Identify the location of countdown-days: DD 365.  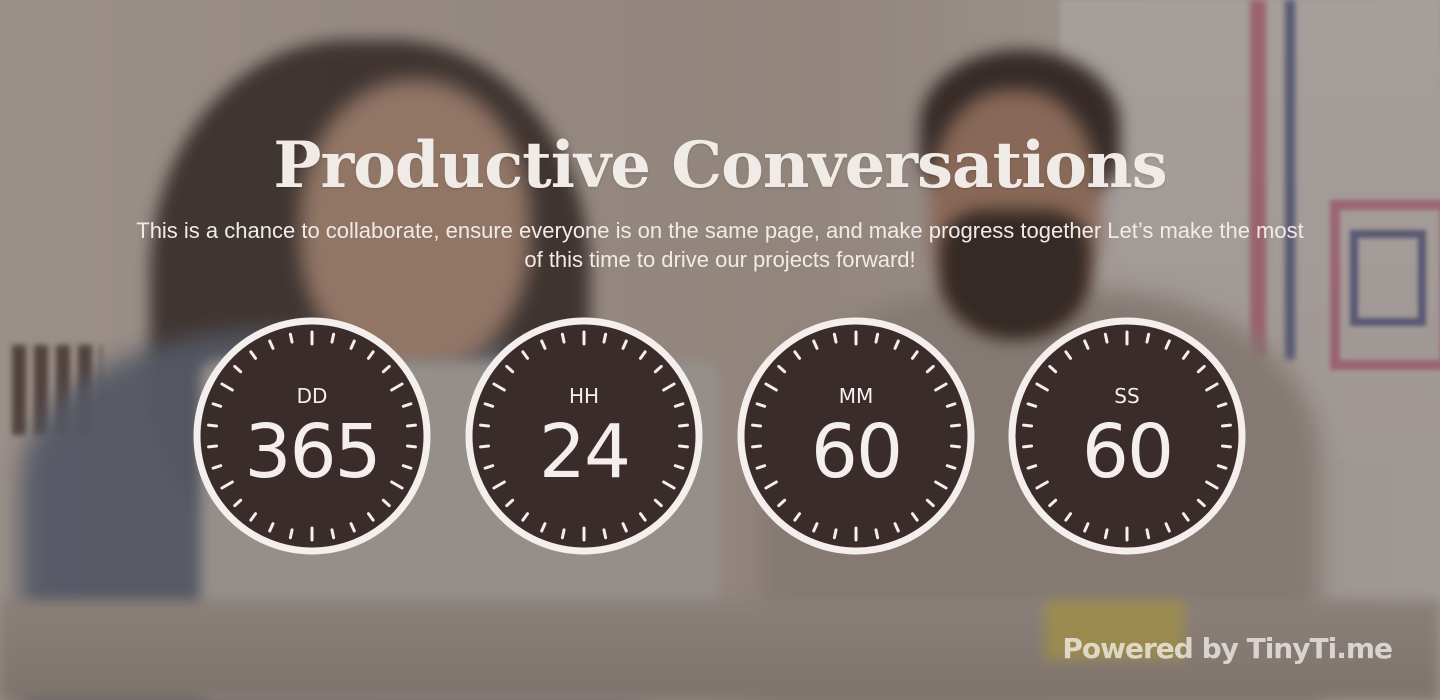
(312, 436).